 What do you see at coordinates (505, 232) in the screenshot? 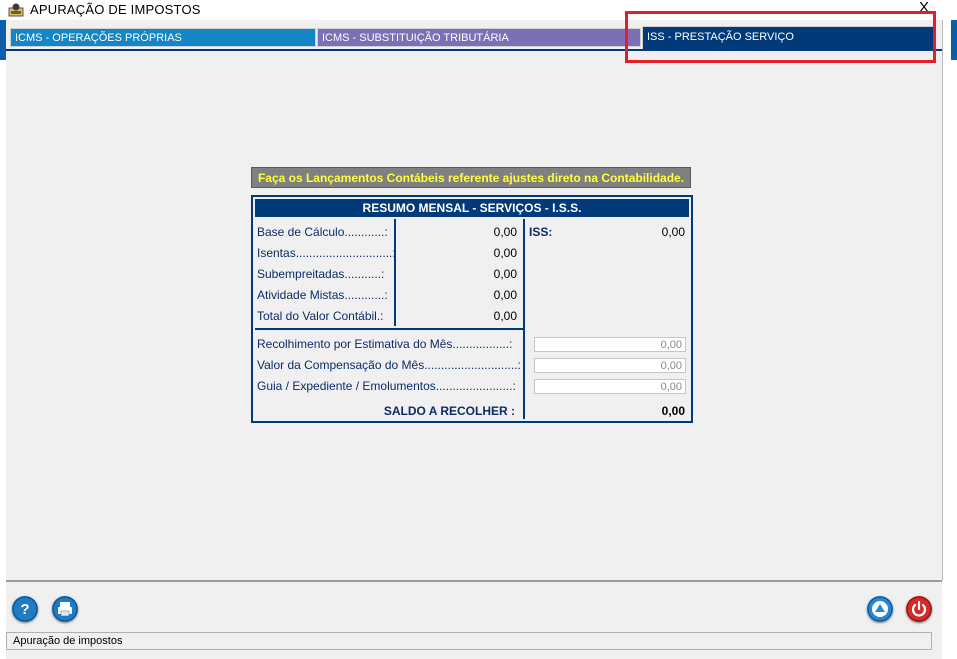
I see `base-calculo-value: 0,00` at bounding box center [505, 232].